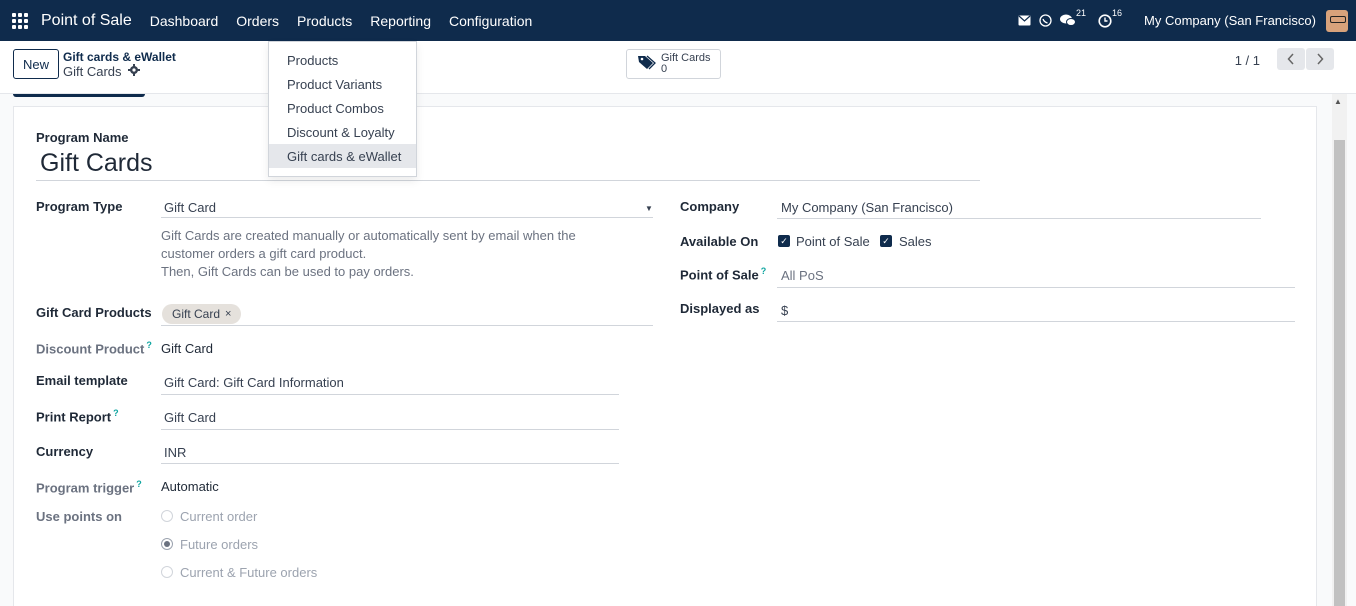 The width and height of the screenshot is (1356, 606). What do you see at coordinates (390, 463) in the screenshot?
I see `currency-underline` at bounding box center [390, 463].